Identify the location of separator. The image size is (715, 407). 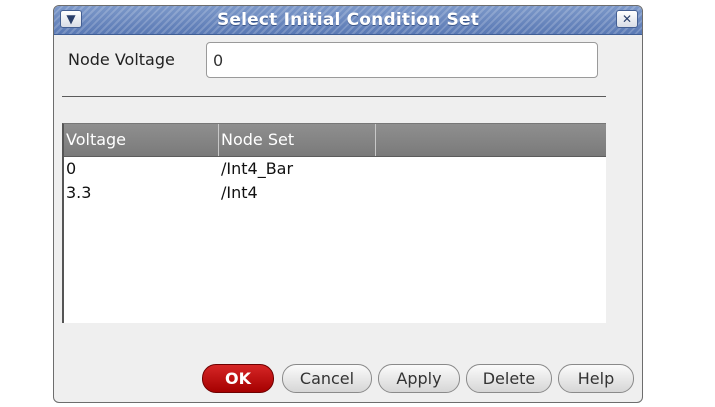
(334, 96).